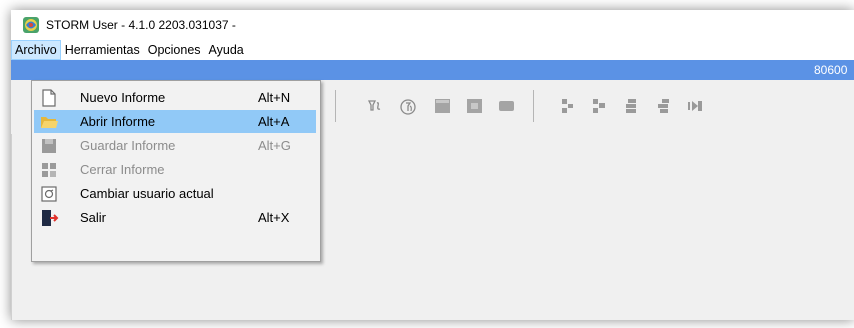 The image size is (854, 328). Describe the element at coordinates (663, 106) in the screenshot. I see `stack-expand-icon` at that location.